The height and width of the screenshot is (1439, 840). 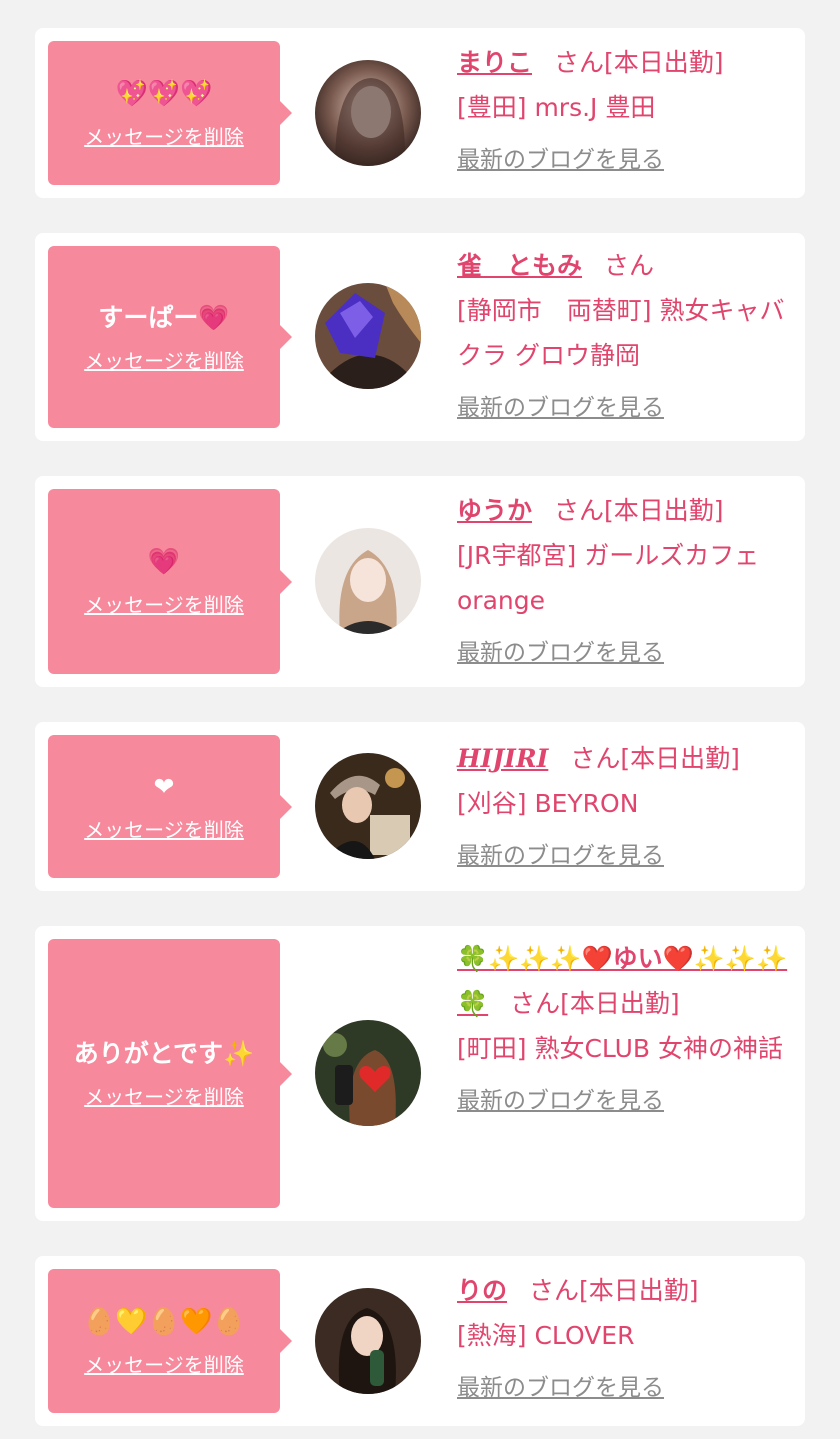 I want to click on message-bubble: 🥚💛🥚🧡🥚 メッセージを削除, so click(x=170, y=1341).